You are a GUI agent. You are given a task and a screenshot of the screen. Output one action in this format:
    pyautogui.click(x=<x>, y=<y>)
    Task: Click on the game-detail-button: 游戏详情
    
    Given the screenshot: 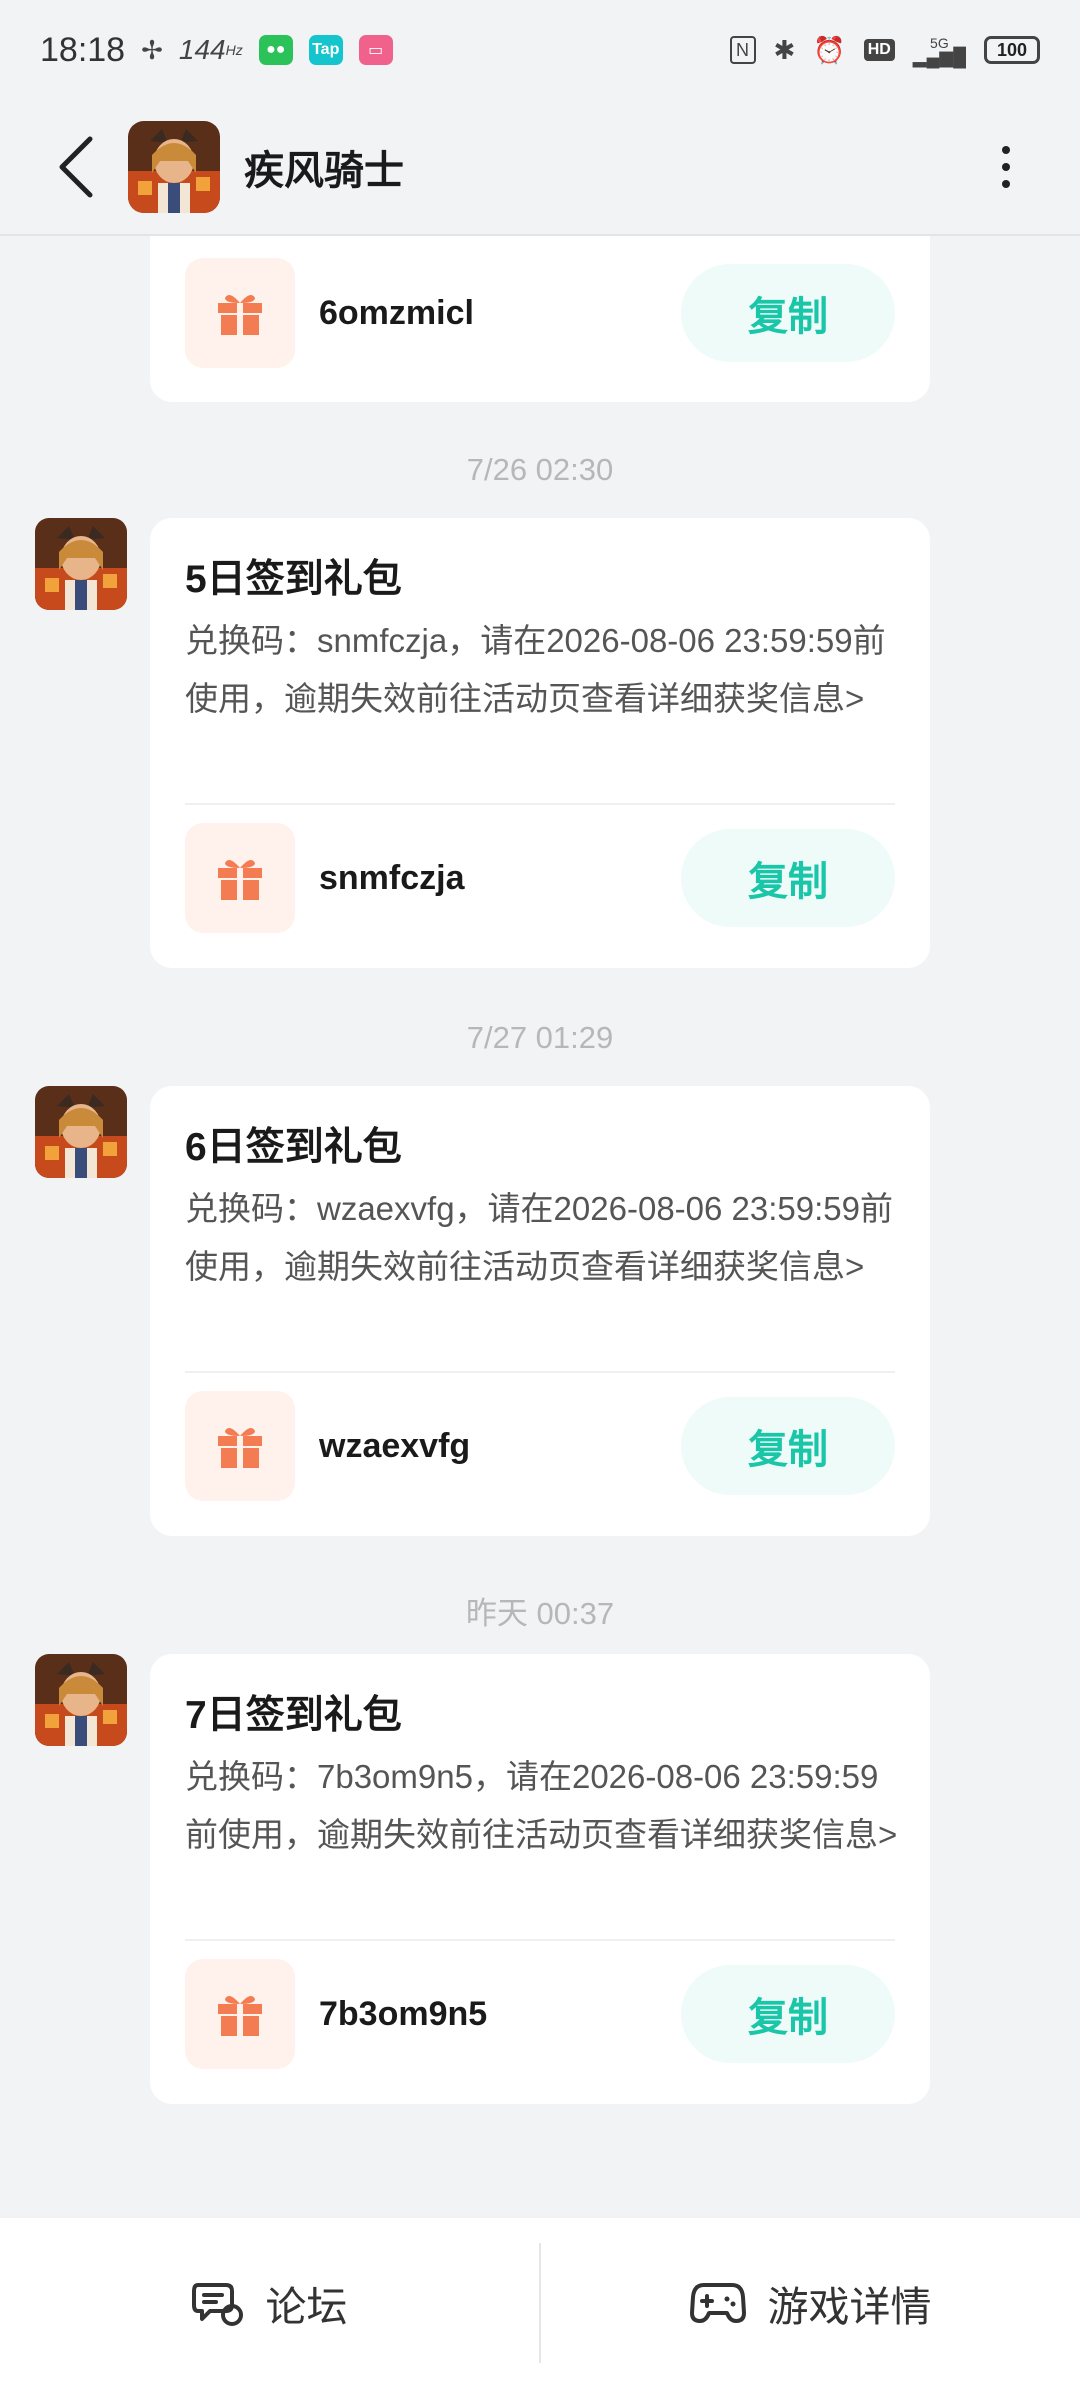 What is the action you would take?
    pyautogui.click(x=810, y=2303)
    